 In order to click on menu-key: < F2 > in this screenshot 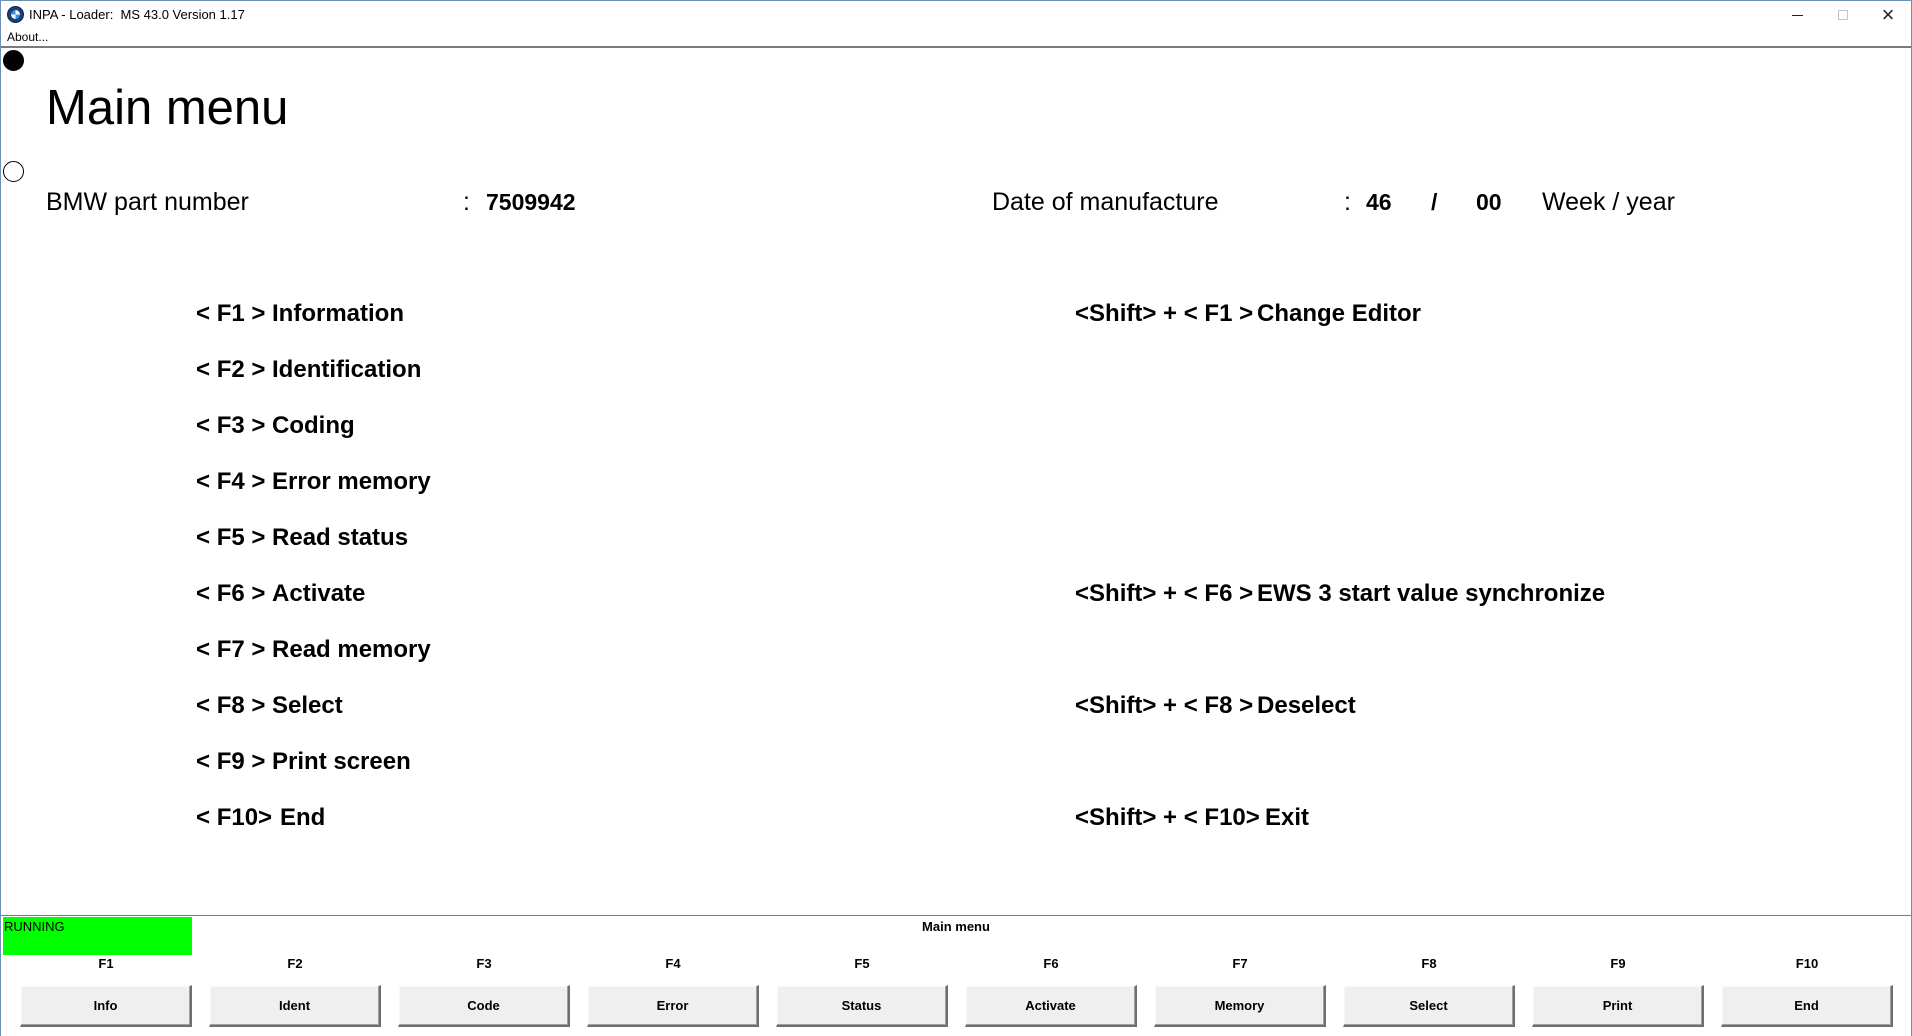, I will do `click(231, 369)`.